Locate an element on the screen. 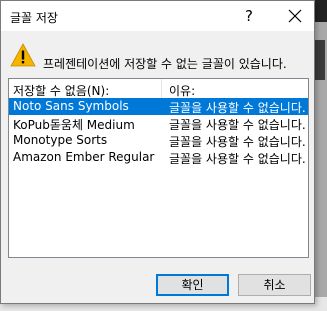  dialog-title: 글꼴 저장 is located at coordinates (34, 18).